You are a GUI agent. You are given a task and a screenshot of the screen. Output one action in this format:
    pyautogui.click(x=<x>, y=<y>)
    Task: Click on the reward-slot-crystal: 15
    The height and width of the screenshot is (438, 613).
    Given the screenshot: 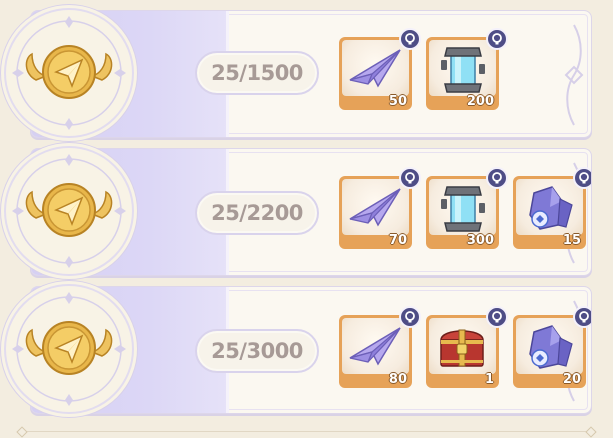 What is the action you would take?
    pyautogui.click(x=552, y=208)
    